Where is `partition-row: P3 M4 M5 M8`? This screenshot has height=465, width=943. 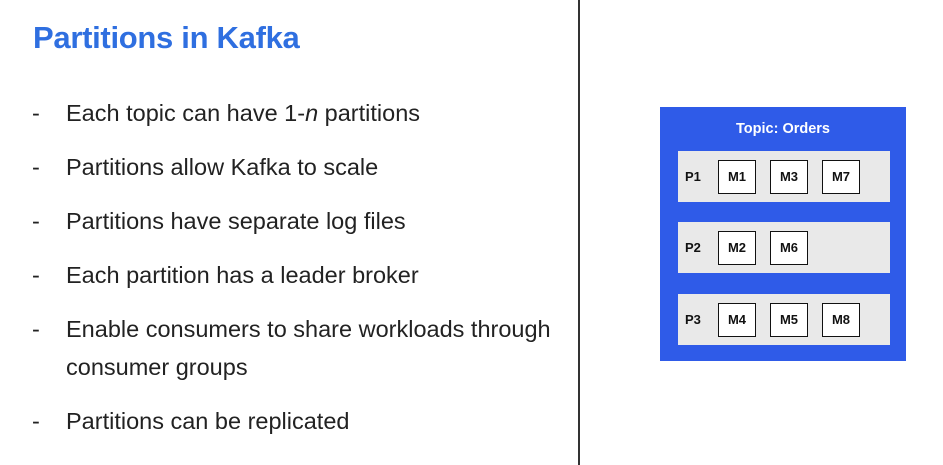 partition-row: P3 M4 M5 M8 is located at coordinates (784, 319).